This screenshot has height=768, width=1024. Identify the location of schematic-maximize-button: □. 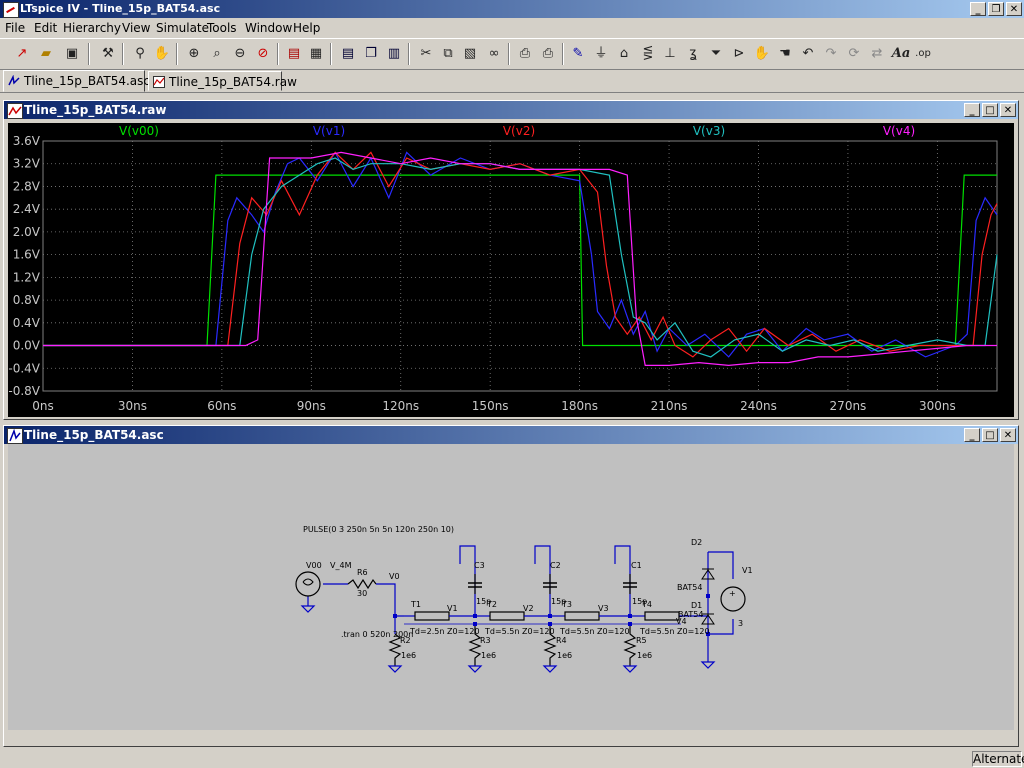
(990, 435).